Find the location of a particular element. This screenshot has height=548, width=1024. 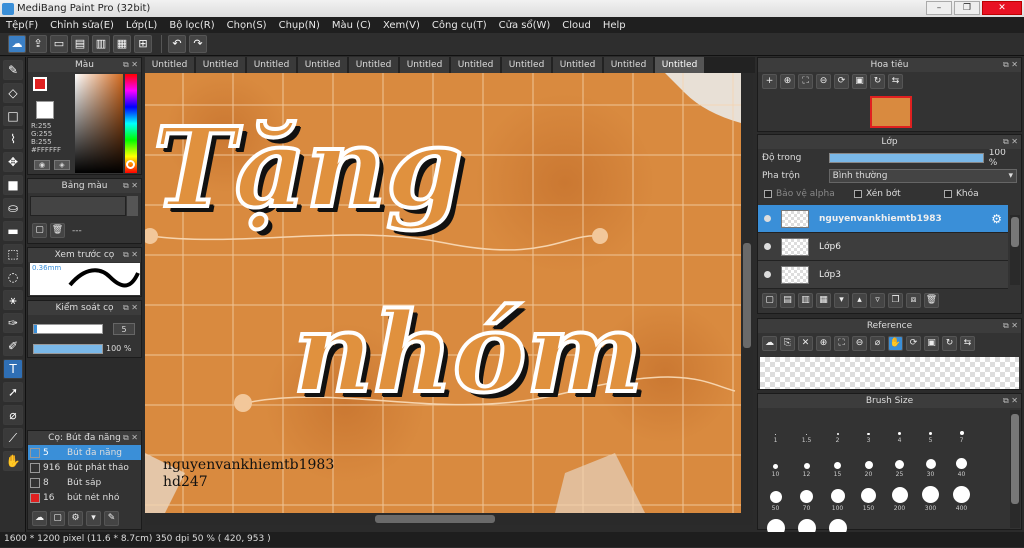

brush-size-option: 70 is located at coordinates (806, 495).